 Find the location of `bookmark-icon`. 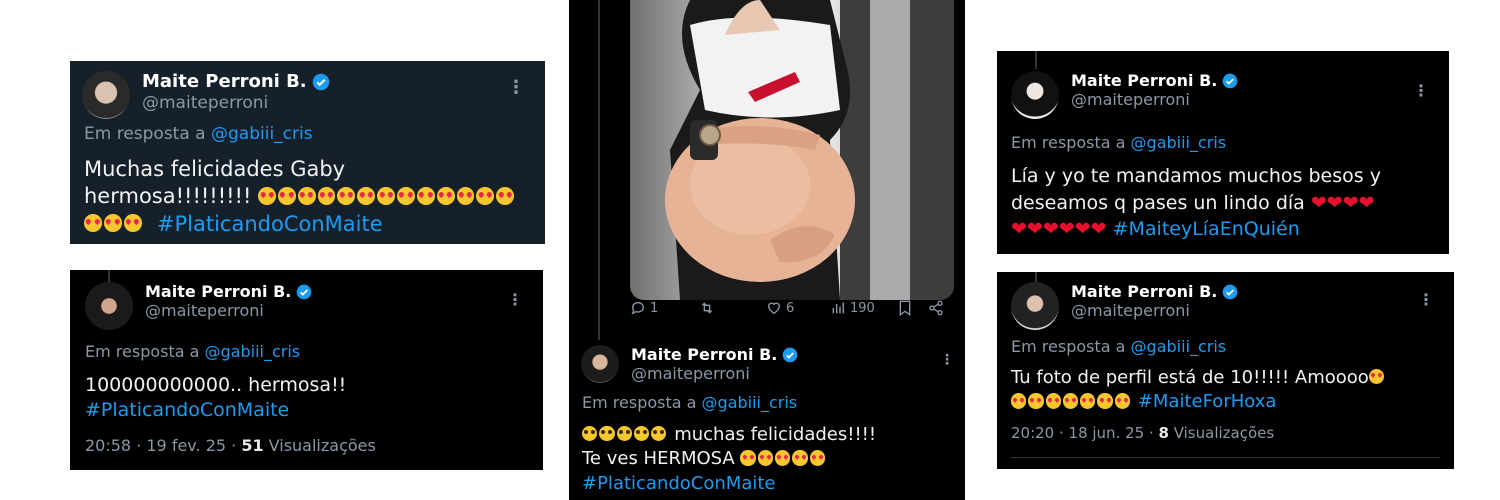

bookmark-icon is located at coordinates (905, 308).